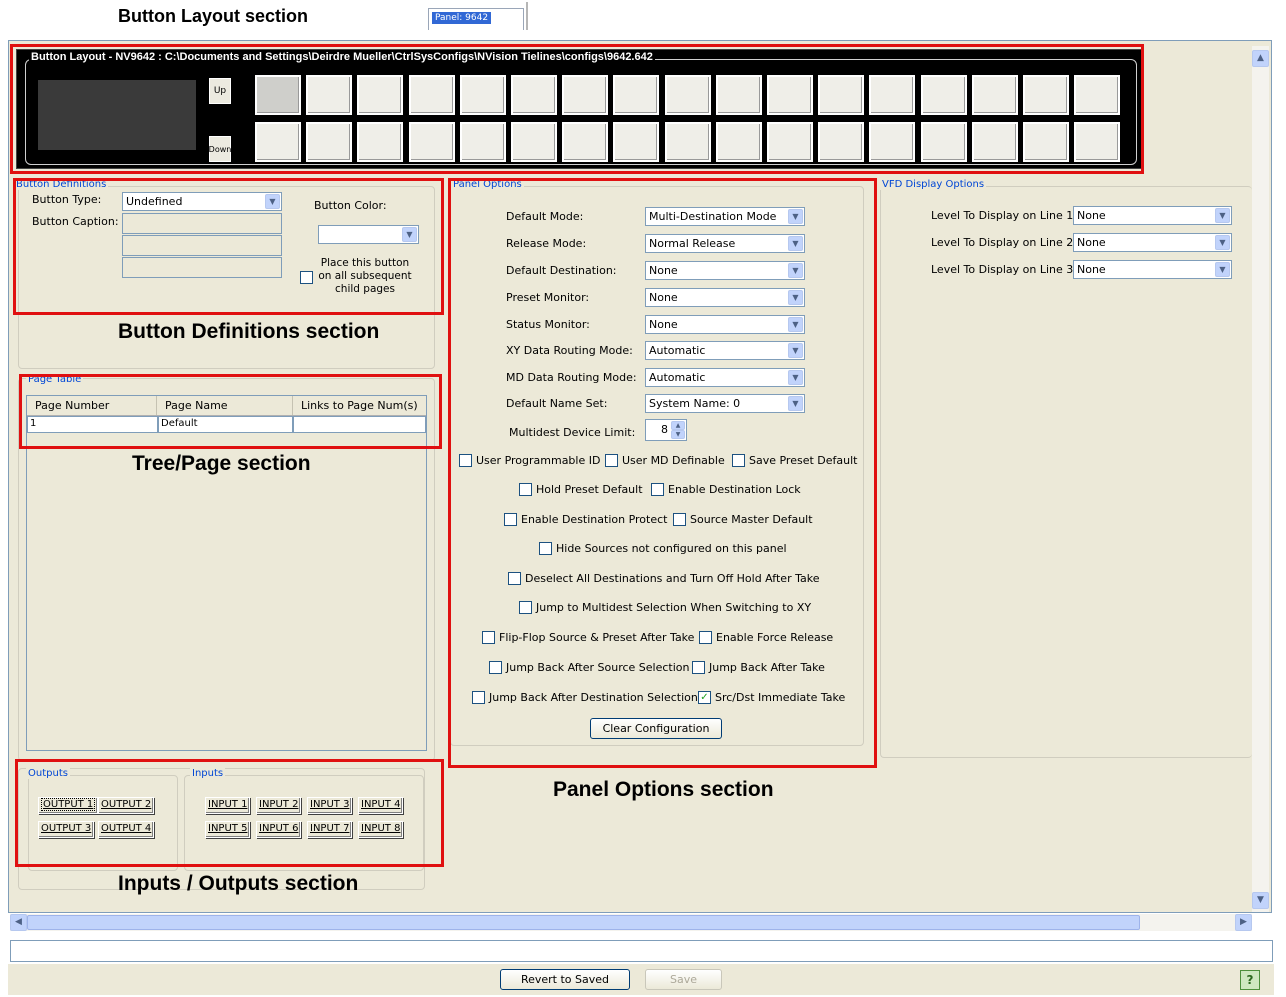  I want to click on tab-panel-9642: Panel: 9642×, so click(476, 19).